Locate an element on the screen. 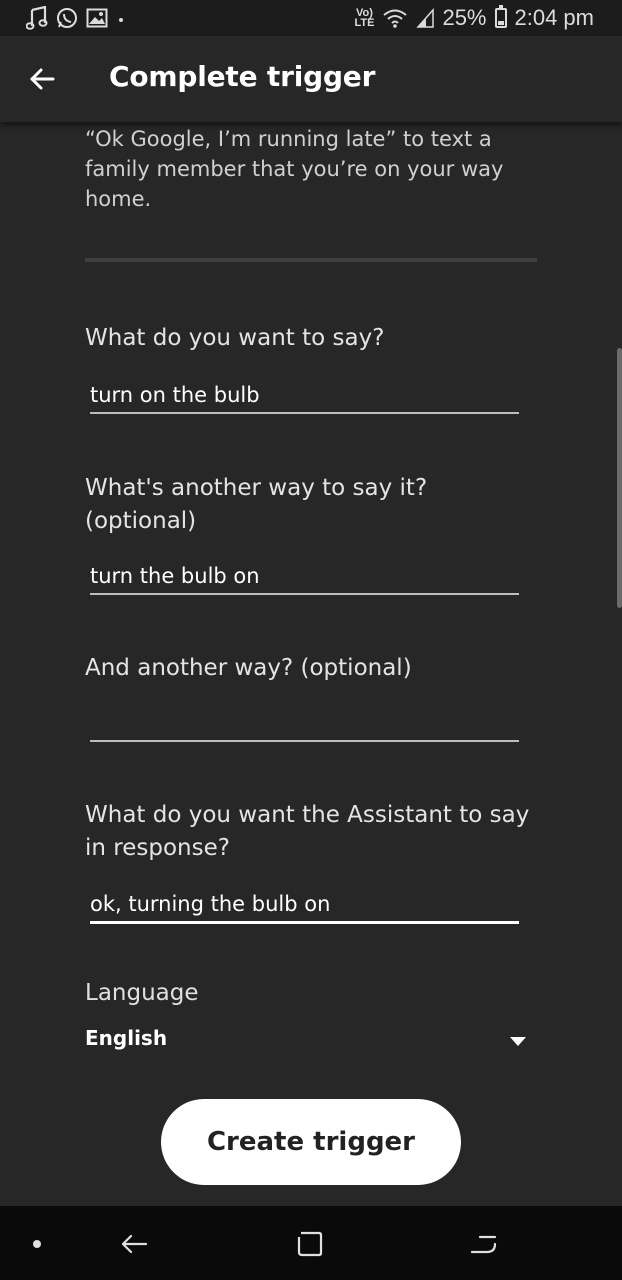  recents-icon is located at coordinates (310, 1244).